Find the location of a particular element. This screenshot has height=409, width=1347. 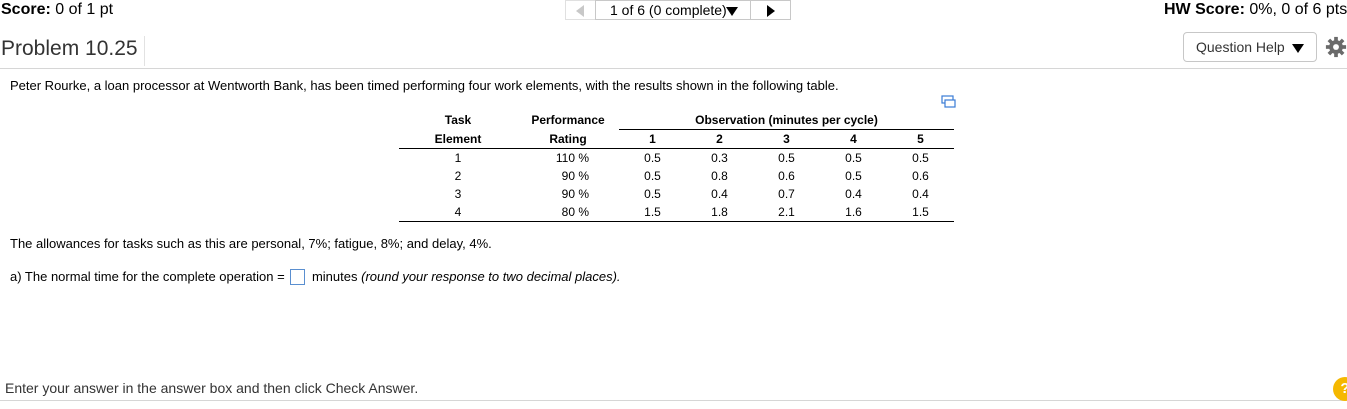

question-help-label: Question Help is located at coordinates (1240, 47).